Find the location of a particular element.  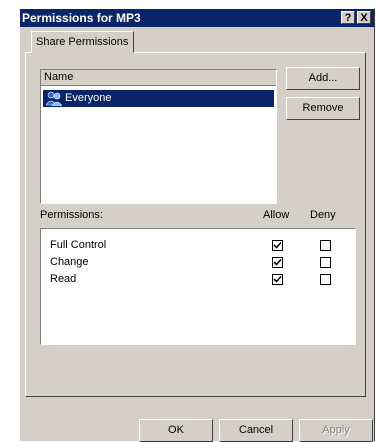

ok-button: OK is located at coordinates (176, 430).